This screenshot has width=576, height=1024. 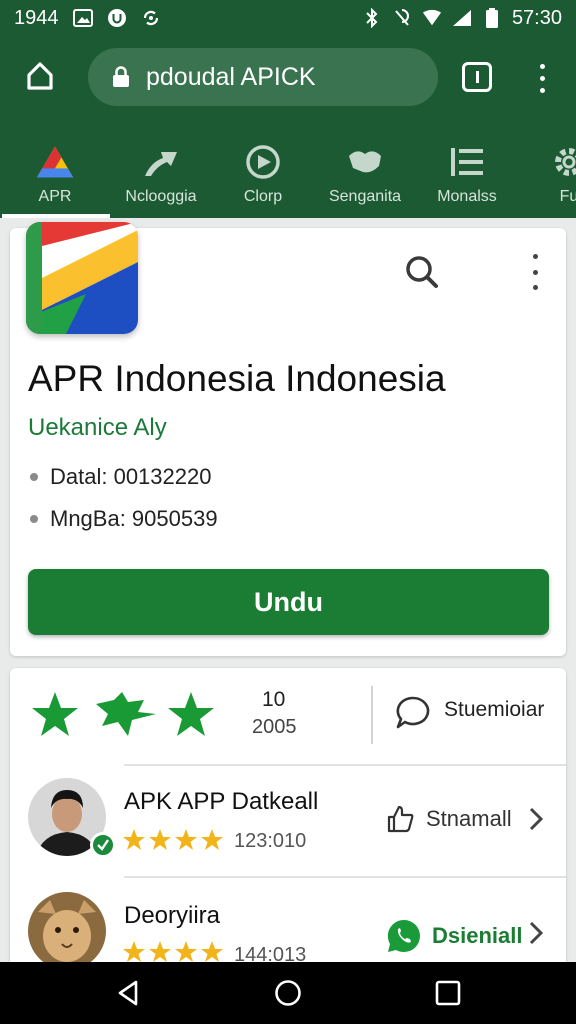 I want to click on app-icon, so click(x=82, y=278).